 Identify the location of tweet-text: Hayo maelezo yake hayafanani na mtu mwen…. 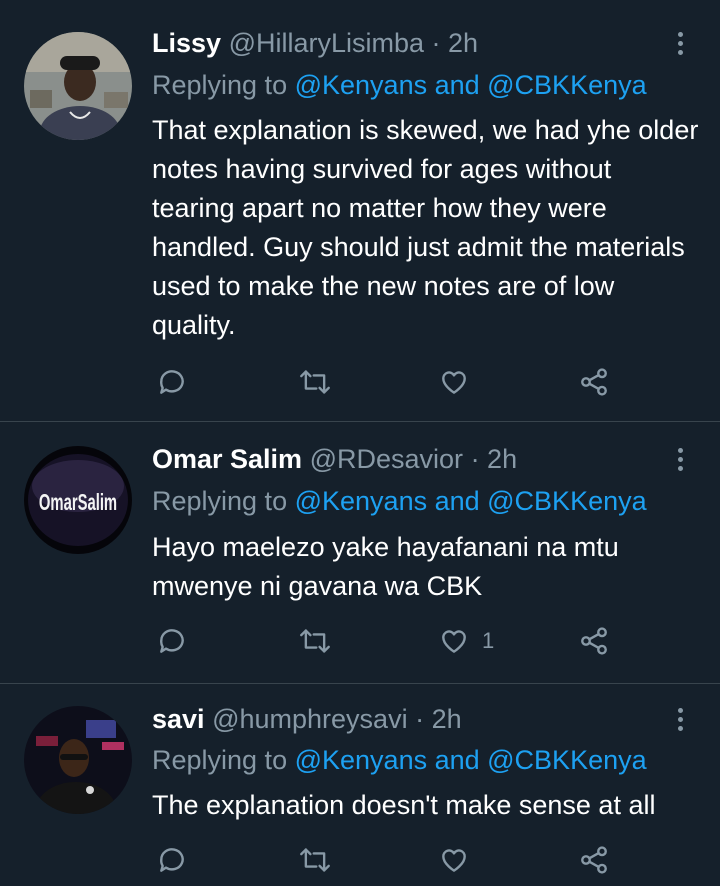
(385, 566).